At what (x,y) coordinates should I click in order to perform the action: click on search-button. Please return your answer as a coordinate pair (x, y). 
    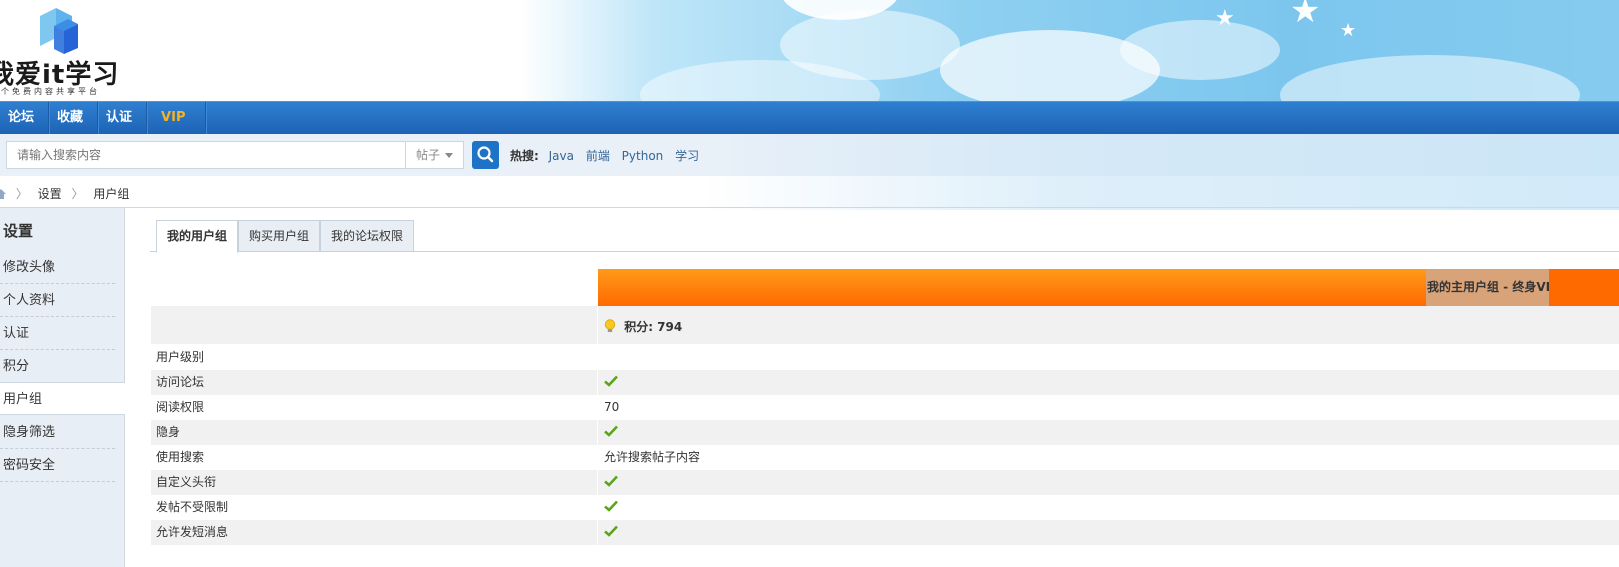
    Looking at the image, I should click on (485, 155).